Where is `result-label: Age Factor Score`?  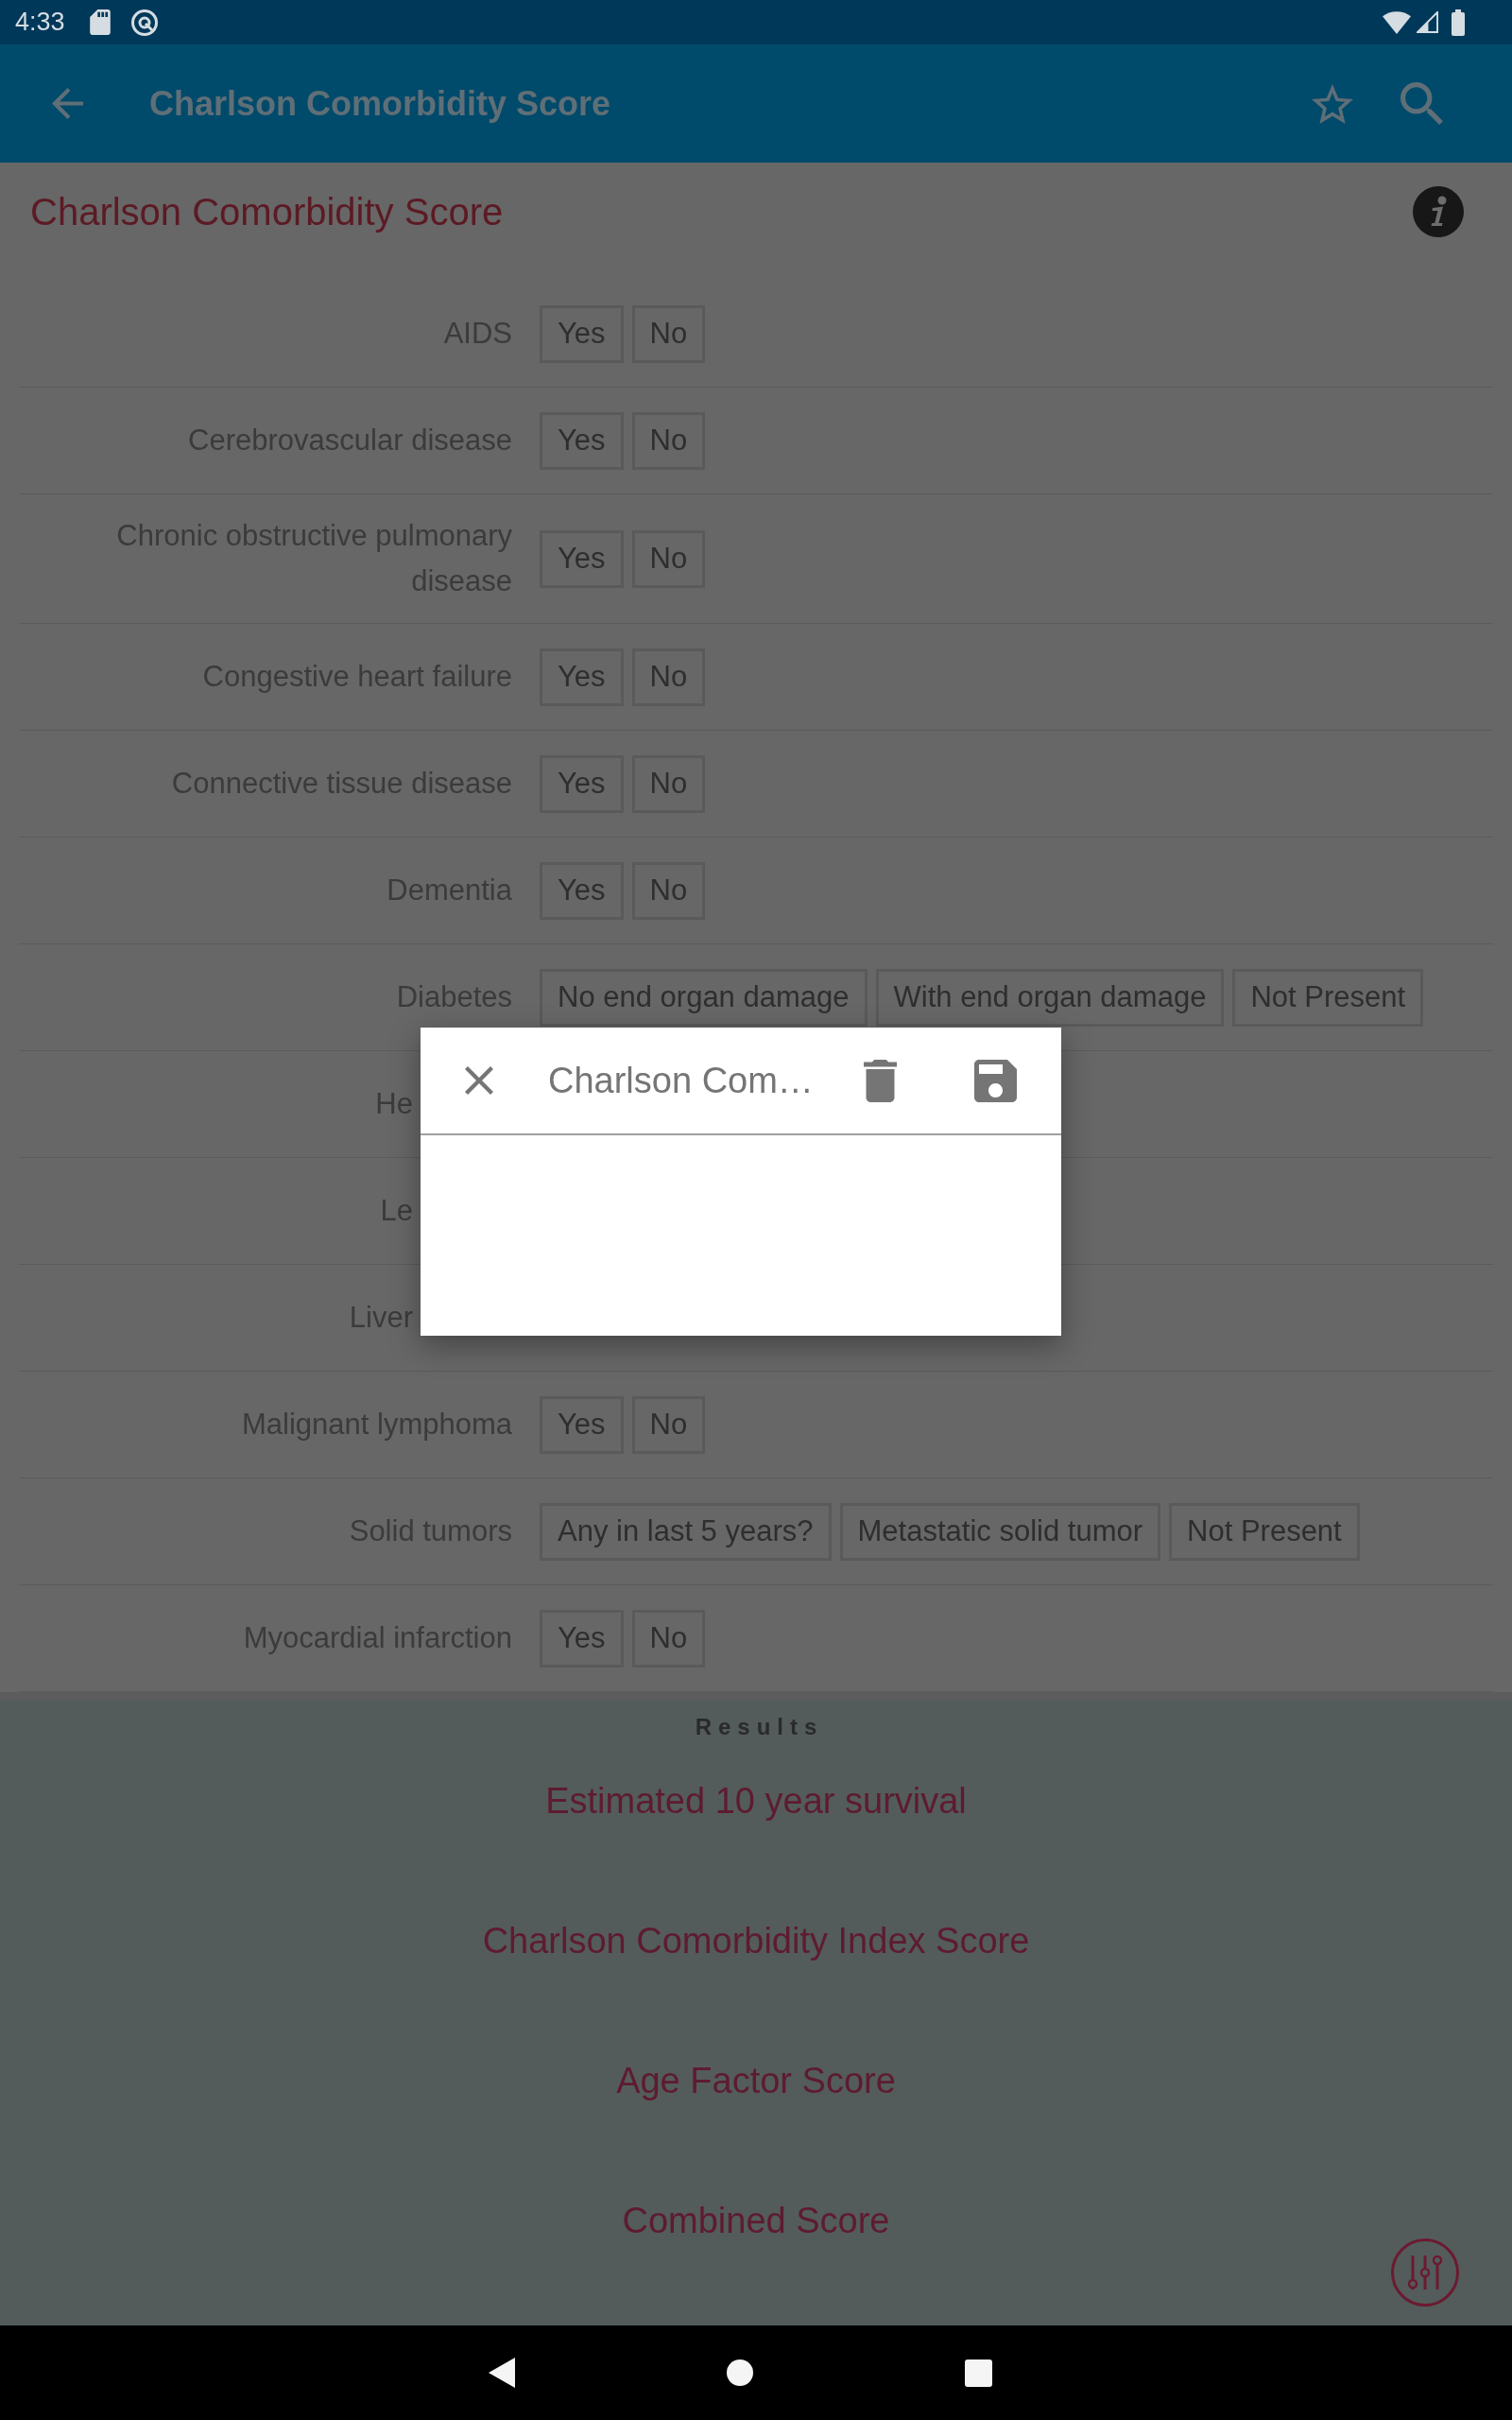 result-label: Age Factor Score is located at coordinates (756, 2081).